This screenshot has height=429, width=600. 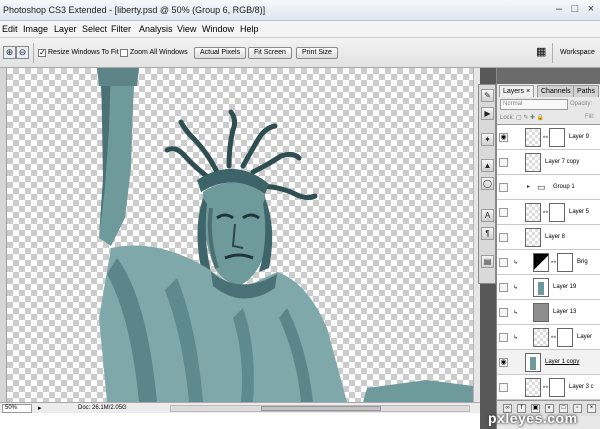 What do you see at coordinates (156, 29) in the screenshot?
I see `menu-analysis: Analysis` at bounding box center [156, 29].